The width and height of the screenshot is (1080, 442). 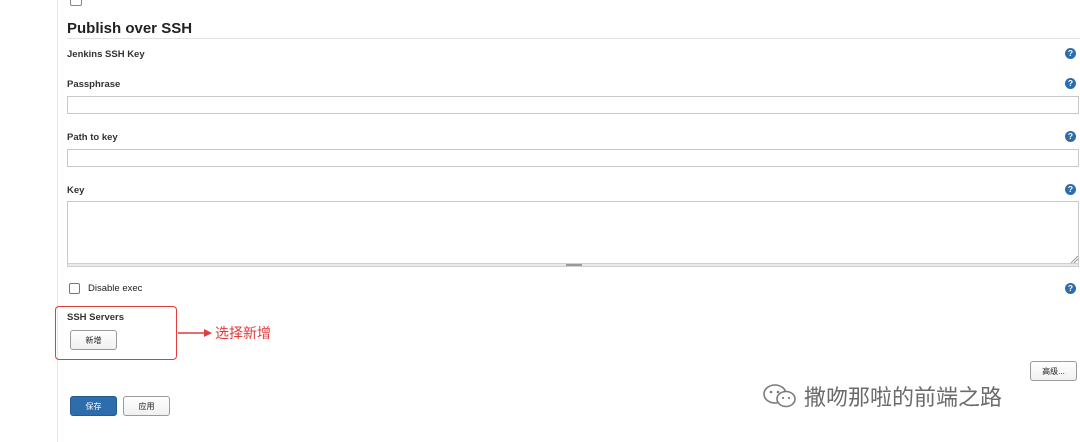 I want to click on watermark: 撒吻那啦的前端之路, so click(x=882, y=396).